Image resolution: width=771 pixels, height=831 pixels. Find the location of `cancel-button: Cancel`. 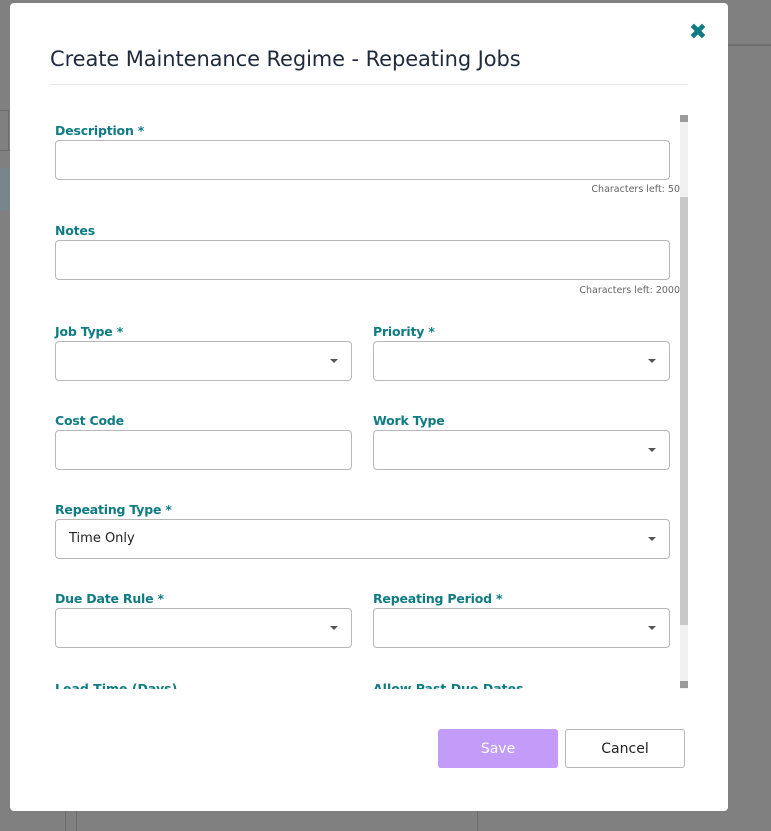

cancel-button: Cancel is located at coordinates (625, 748).